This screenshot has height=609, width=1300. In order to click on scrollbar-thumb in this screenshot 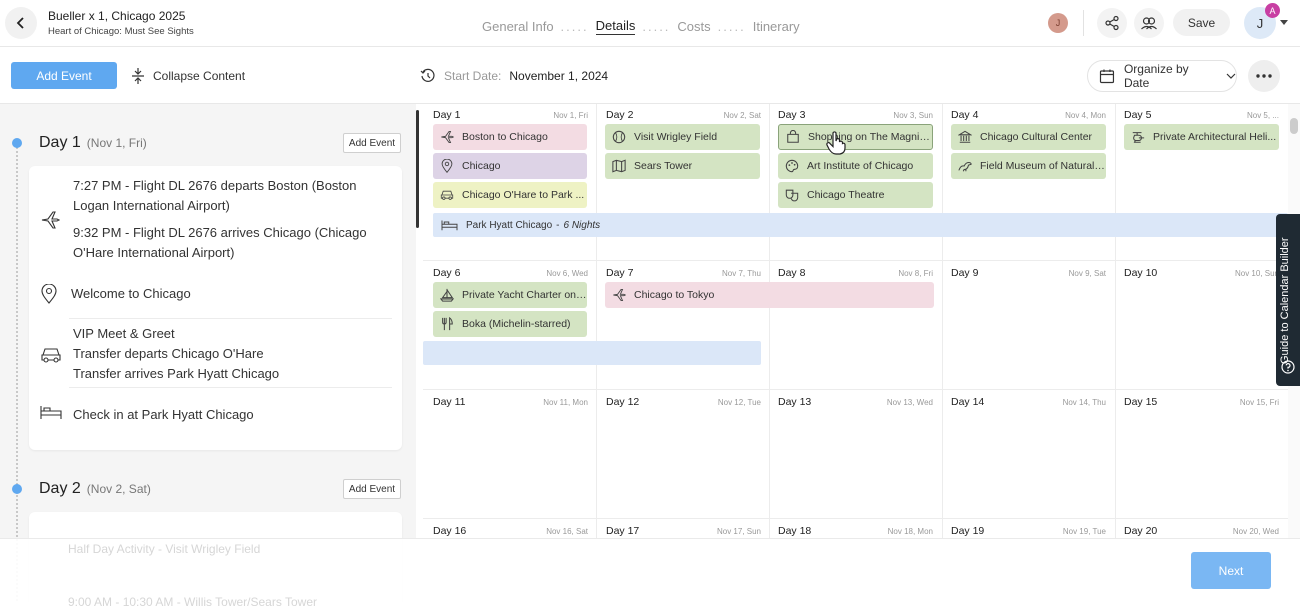, I will do `click(1294, 126)`.